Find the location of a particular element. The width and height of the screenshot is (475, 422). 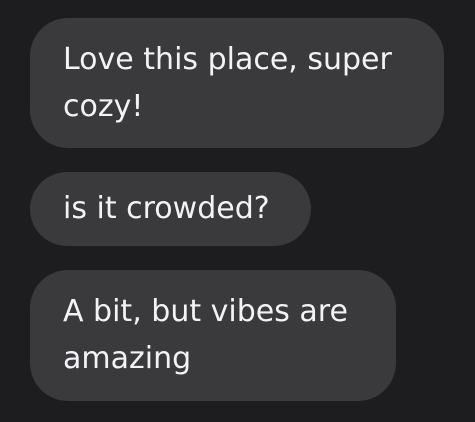

message-text: Love this place, super cozy! is located at coordinates (227, 83).